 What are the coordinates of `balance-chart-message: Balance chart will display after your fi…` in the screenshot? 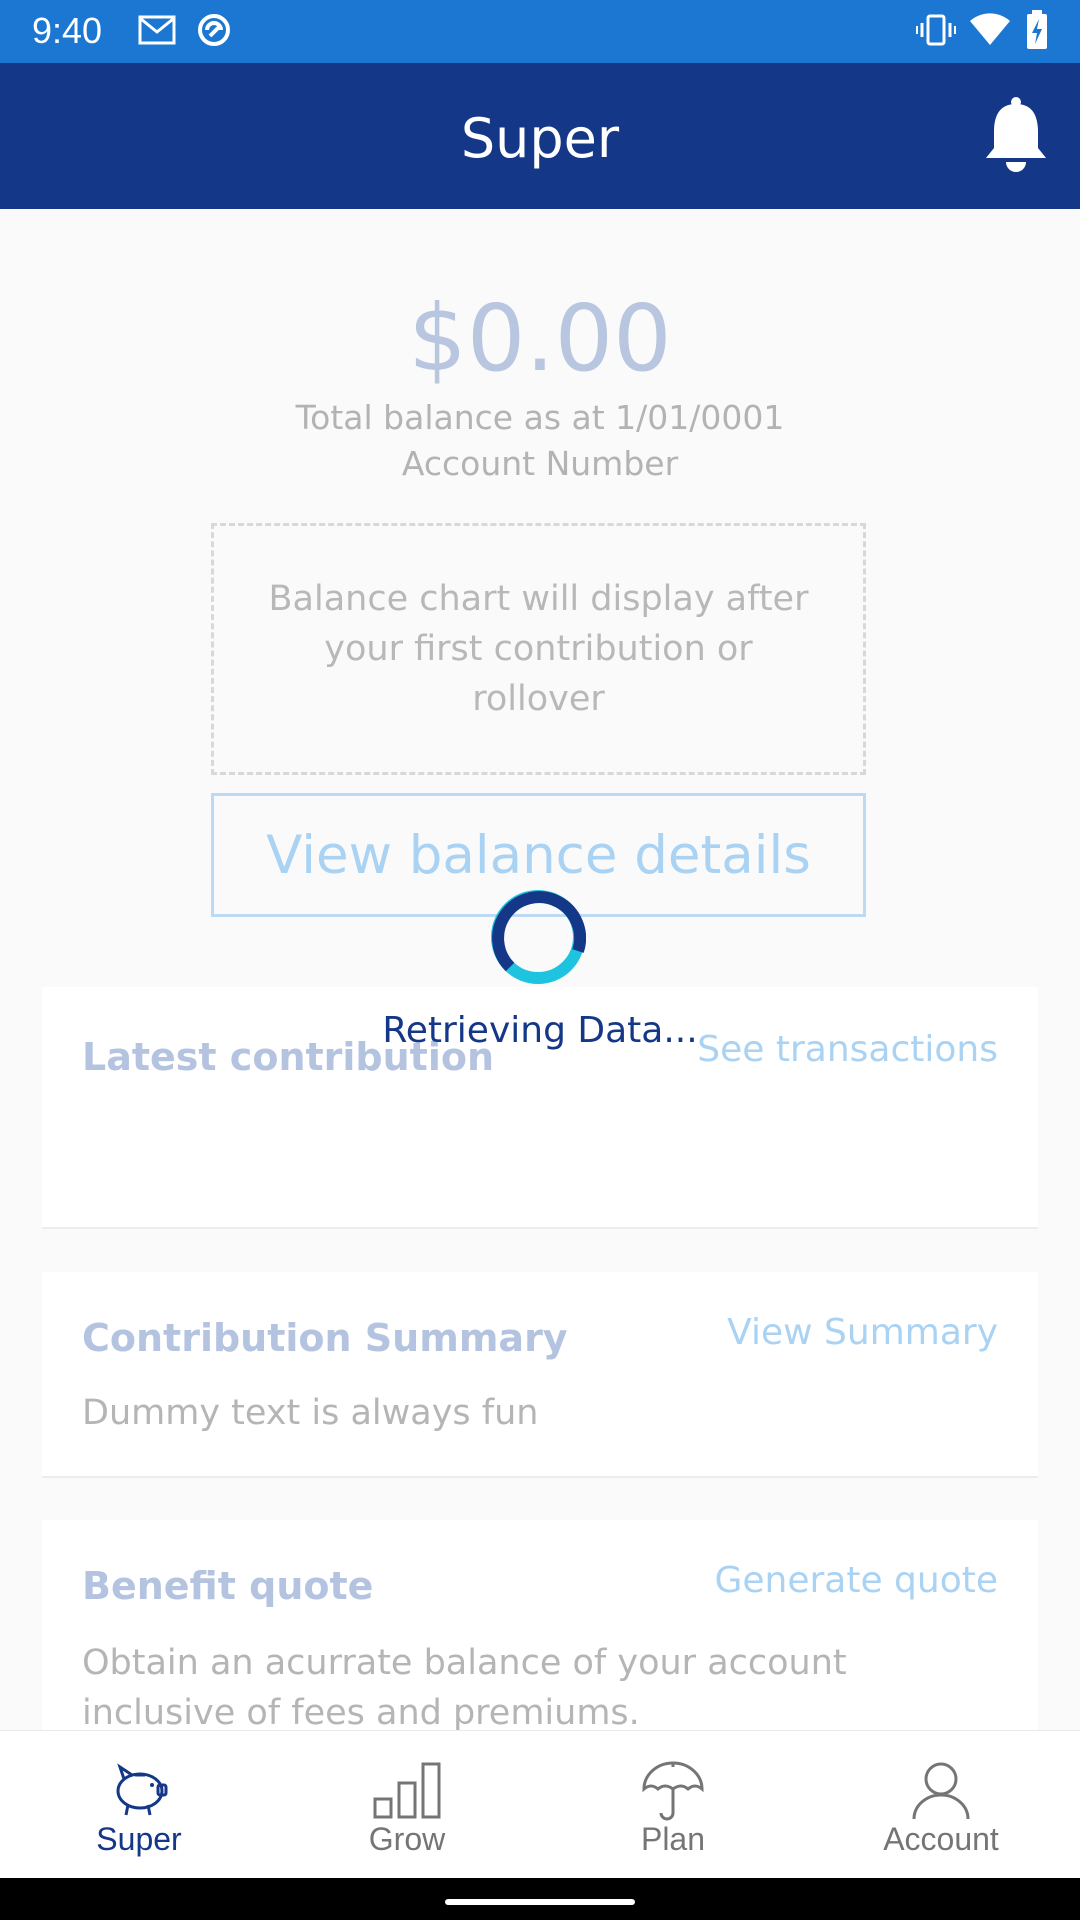 It's located at (538, 649).